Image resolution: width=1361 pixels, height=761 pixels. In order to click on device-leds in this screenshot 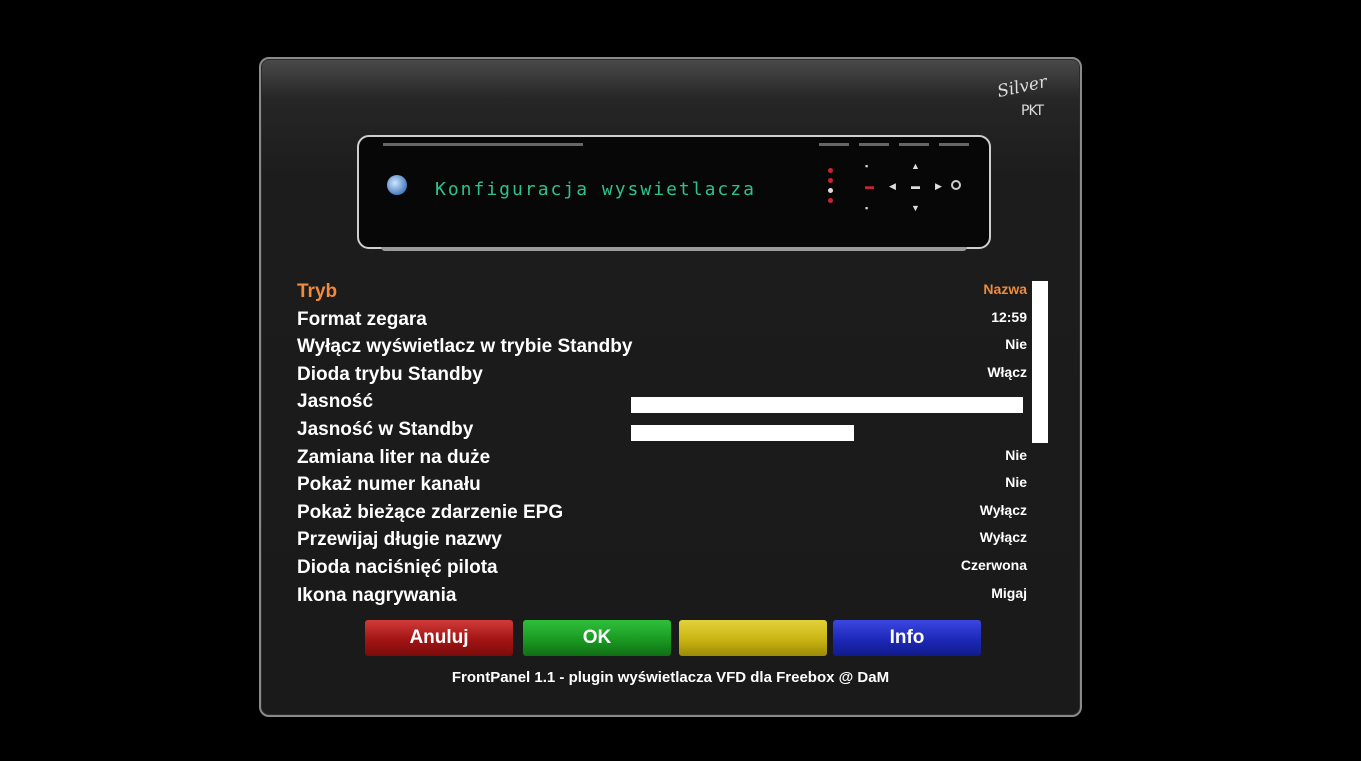, I will do `click(830, 193)`.